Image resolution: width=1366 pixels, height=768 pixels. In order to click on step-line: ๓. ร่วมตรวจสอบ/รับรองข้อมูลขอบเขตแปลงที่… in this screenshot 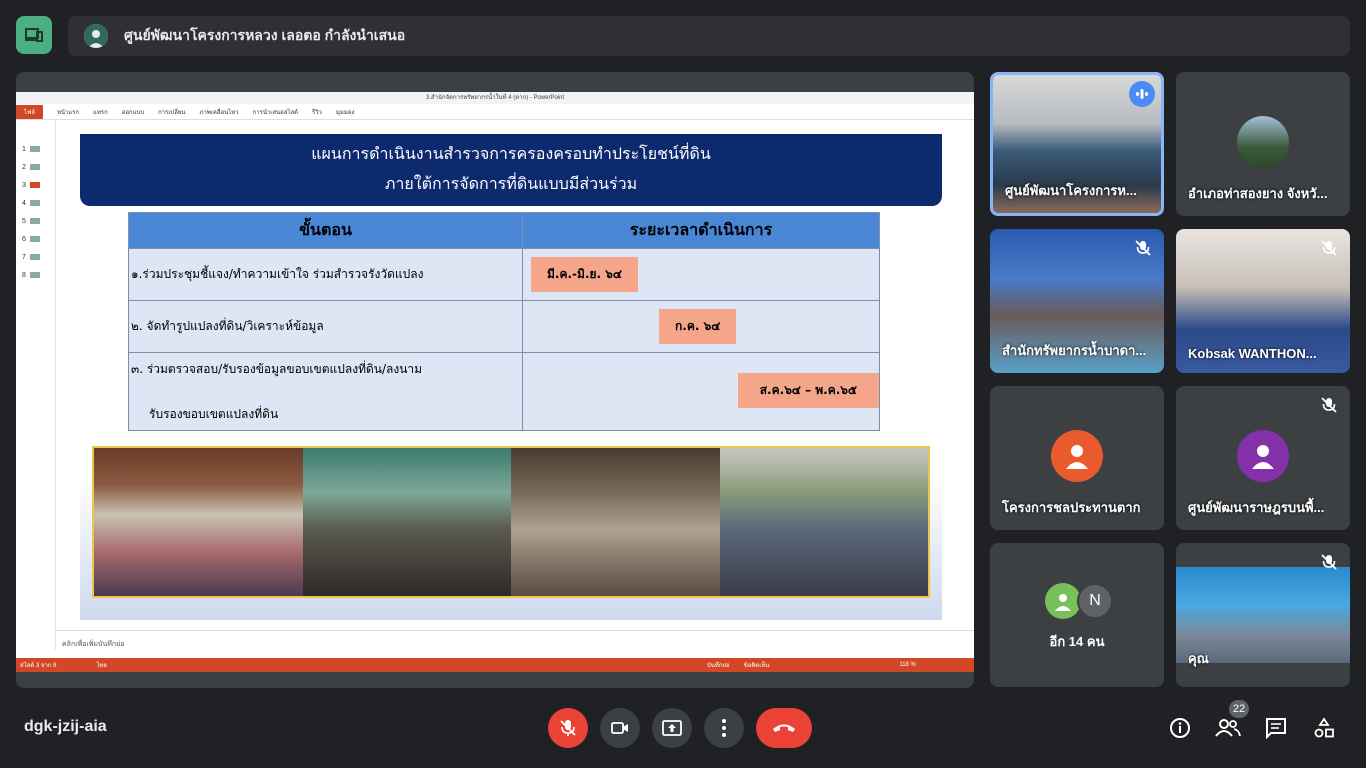, I will do `click(277, 368)`.